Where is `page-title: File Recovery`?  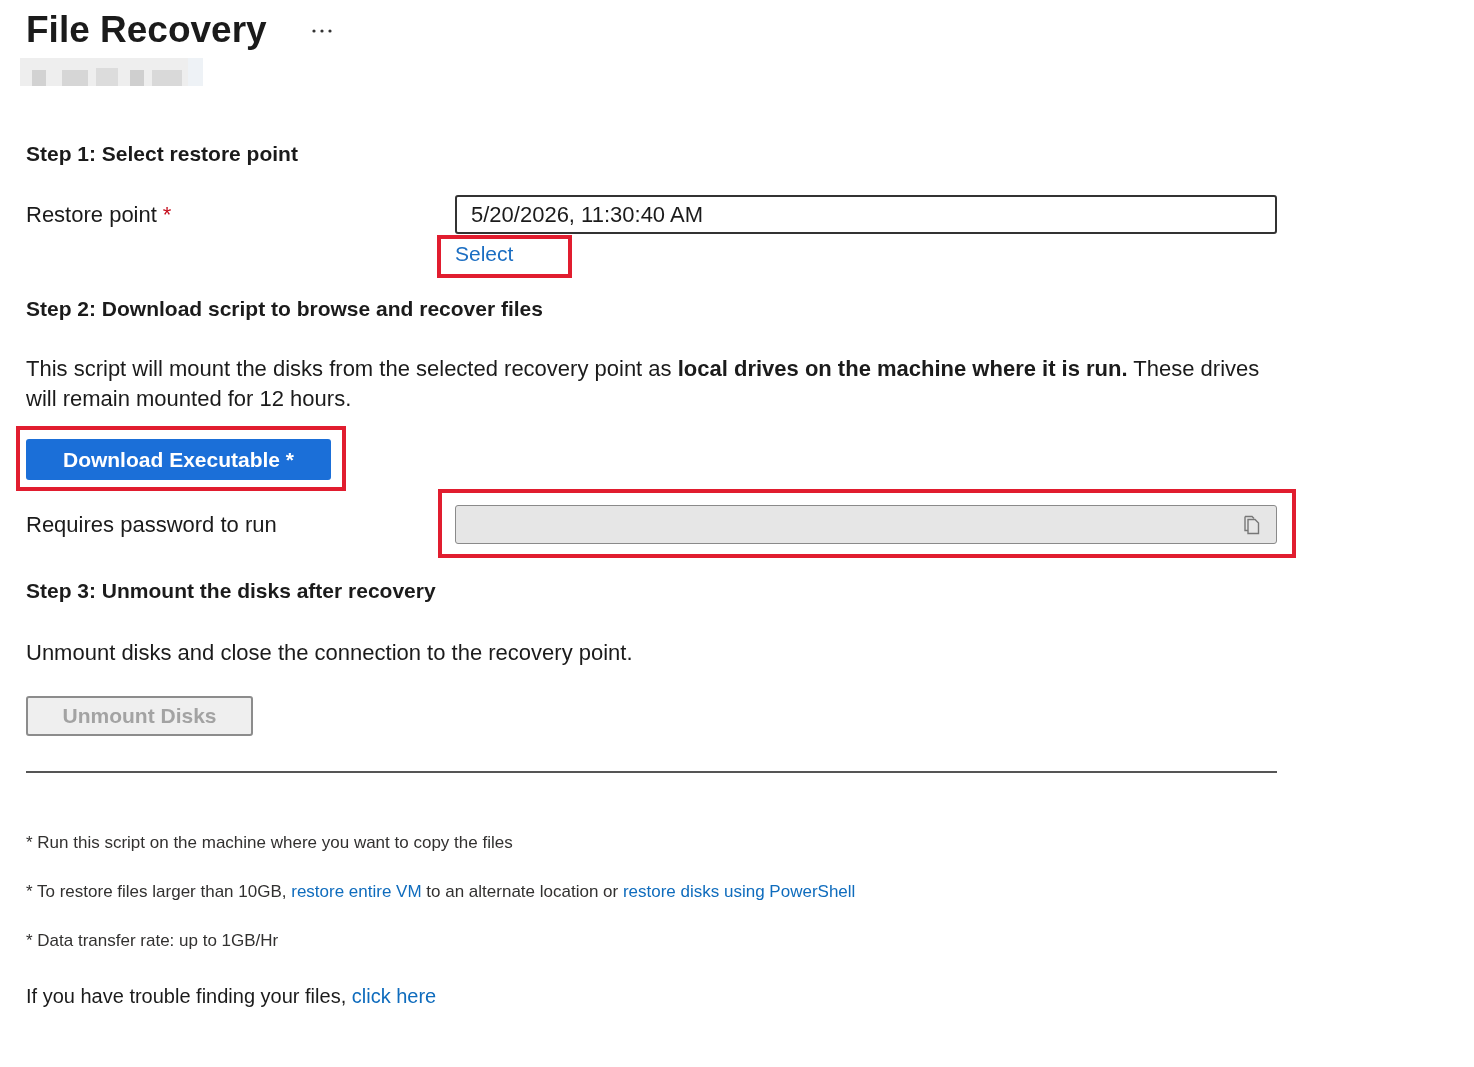 page-title: File Recovery is located at coordinates (146, 30).